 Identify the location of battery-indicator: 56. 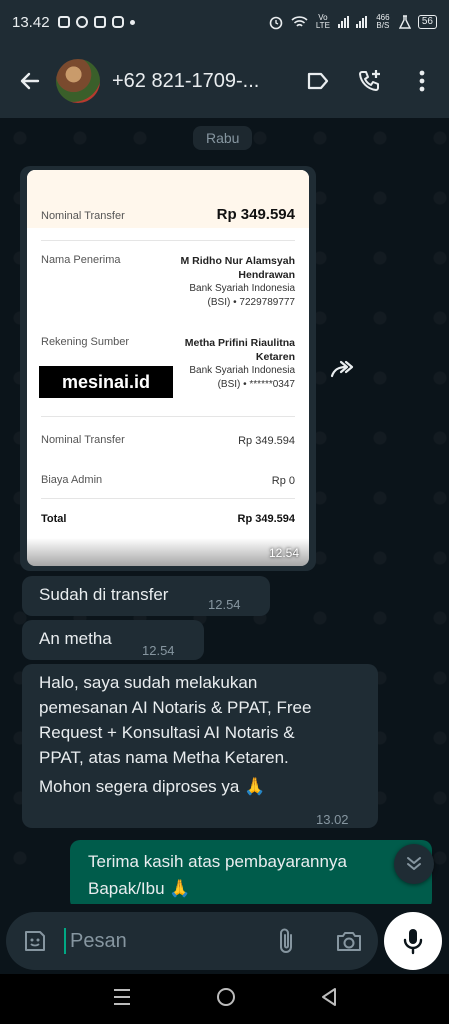
(427, 22).